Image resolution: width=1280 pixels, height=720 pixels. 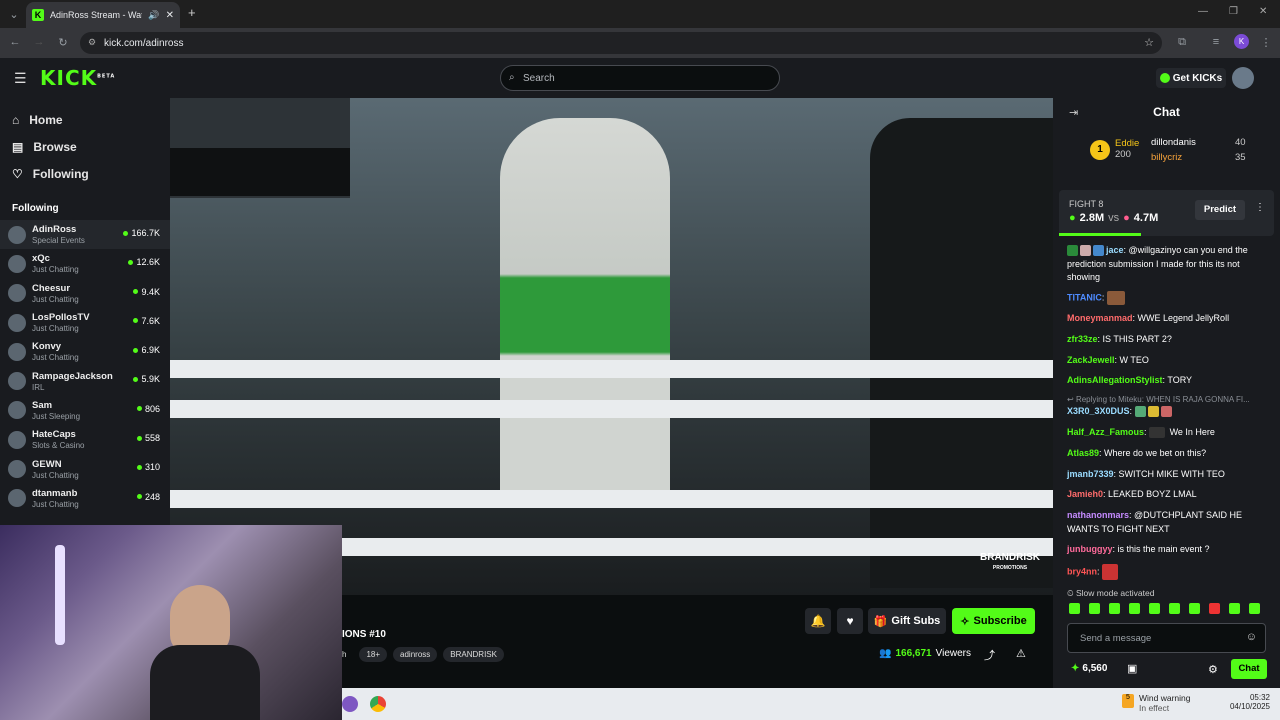 What do you see at coordinates (85, 410) in the screenshot?
I see `channel-item: Sam Just Sleeping 806` at bounding box center [85, 410].